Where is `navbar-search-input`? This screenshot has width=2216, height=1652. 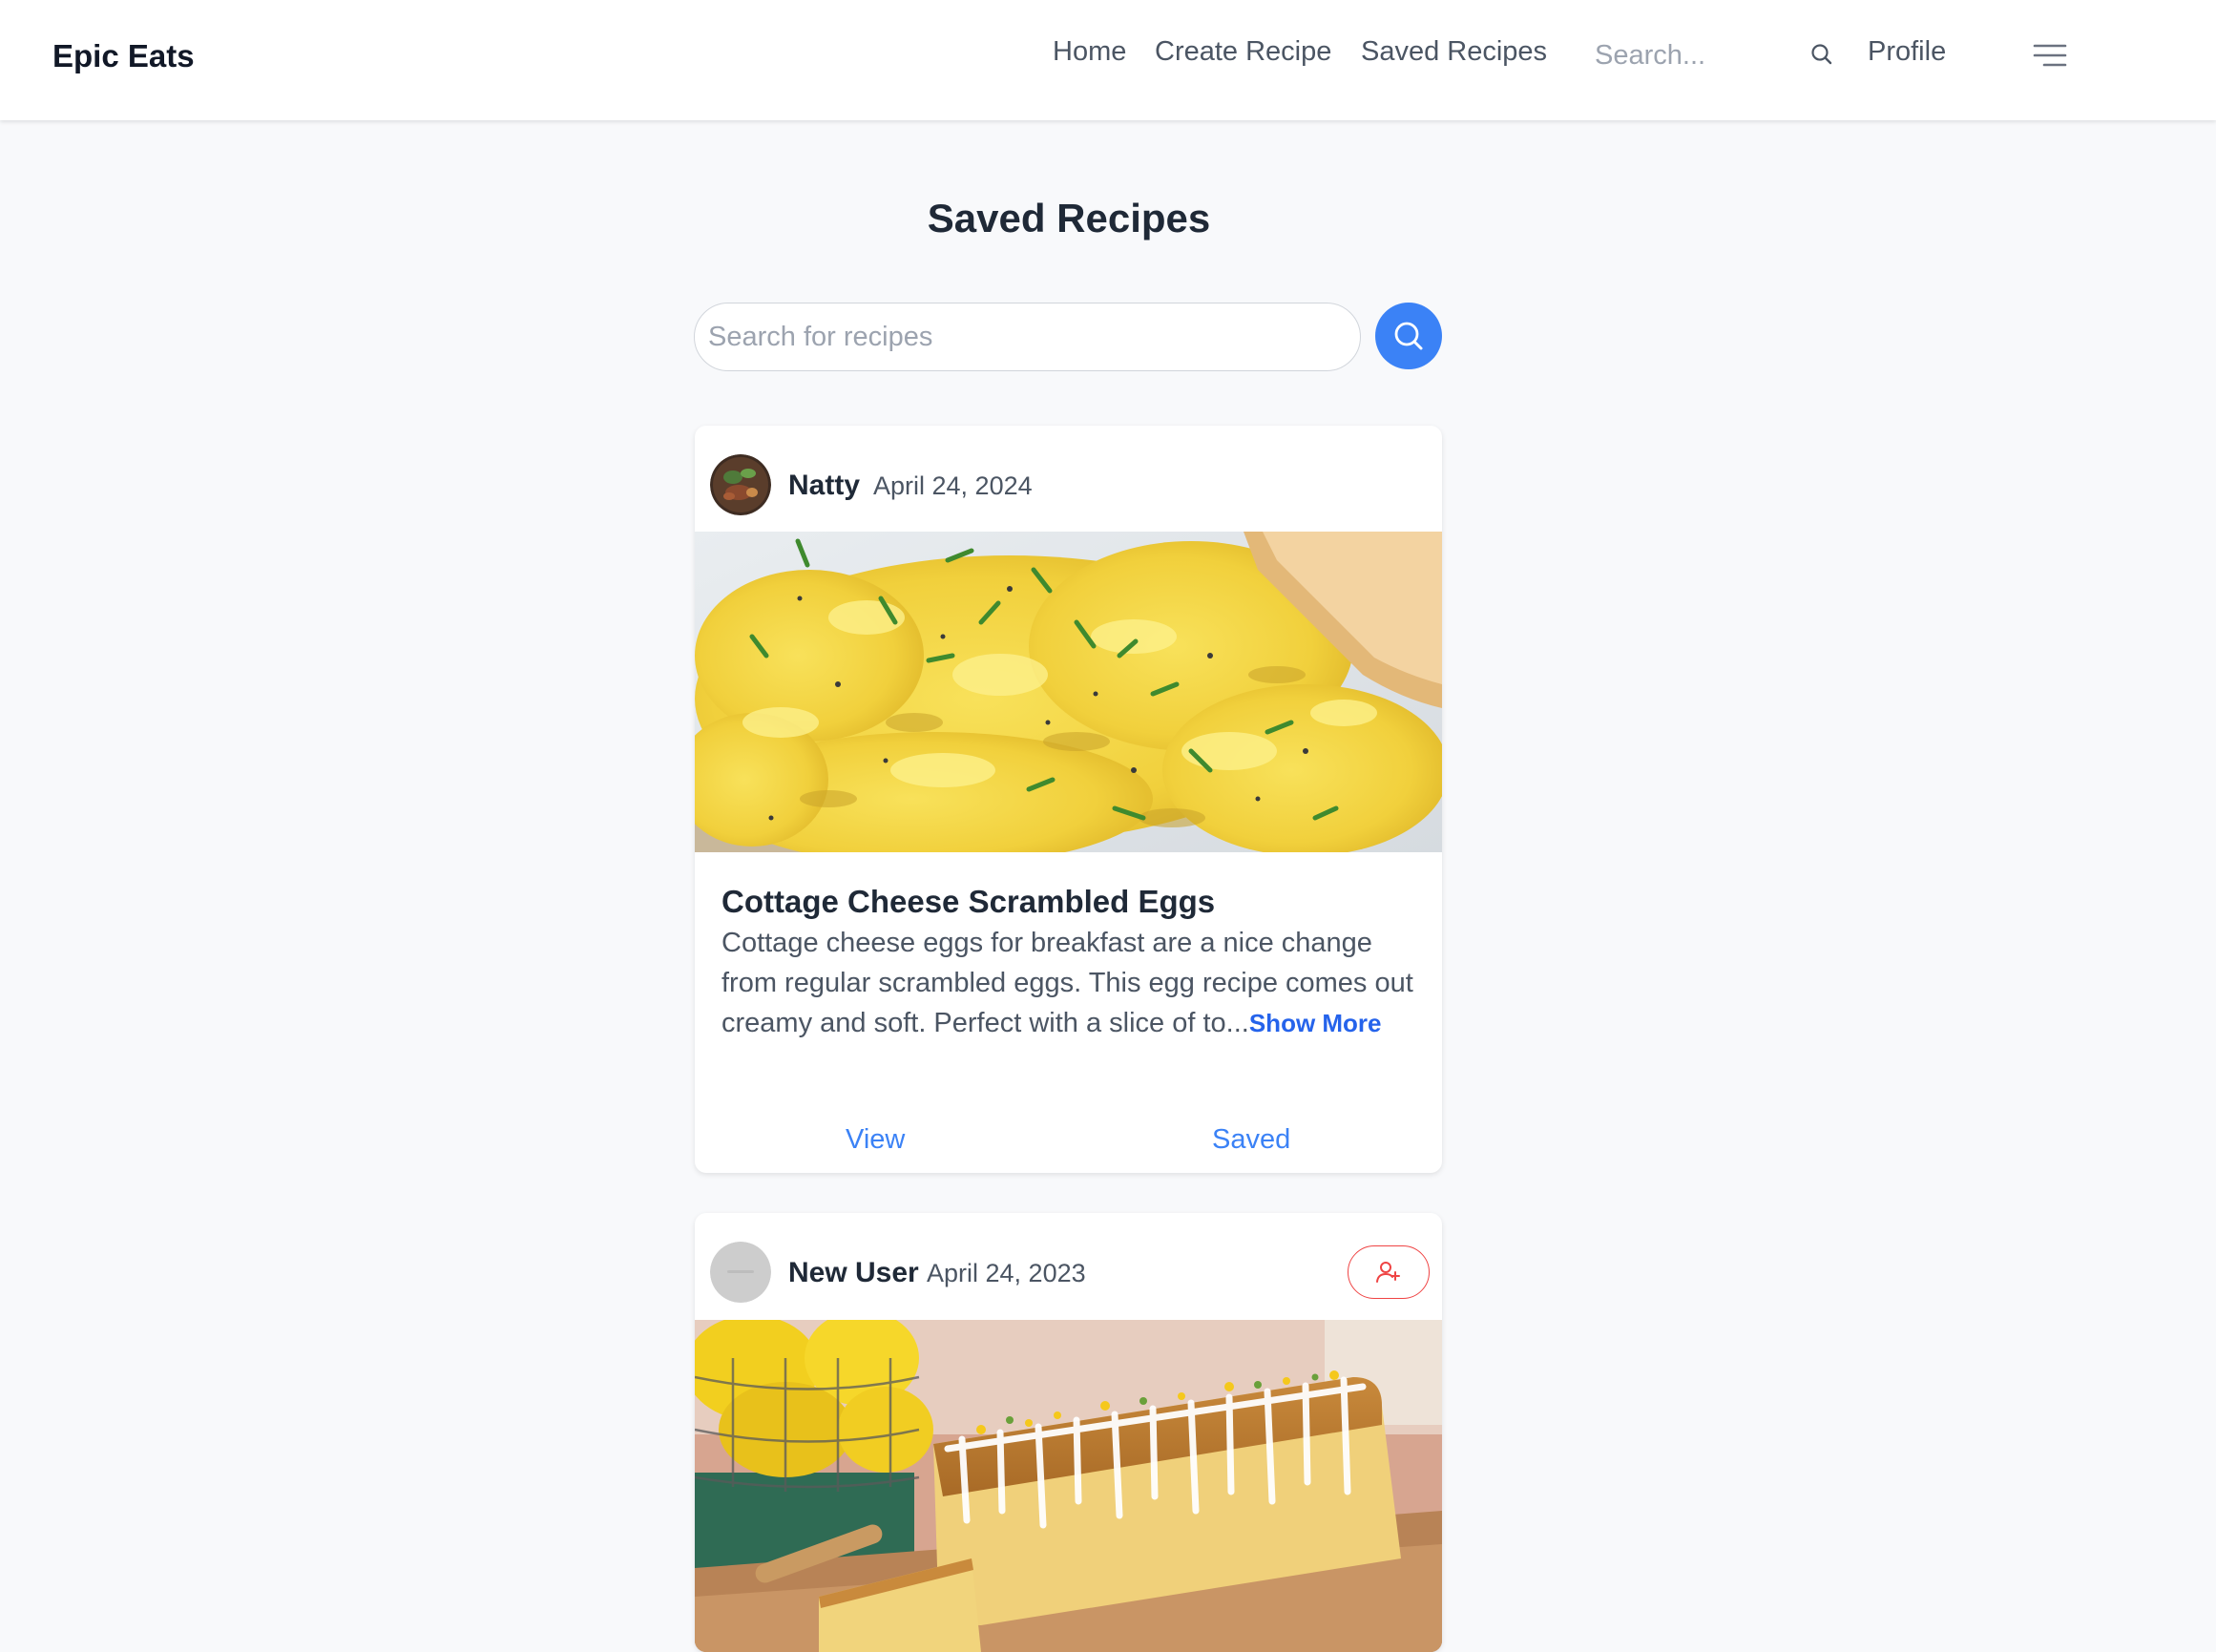 navbar-search-input is located at coordinates (1695, 55).